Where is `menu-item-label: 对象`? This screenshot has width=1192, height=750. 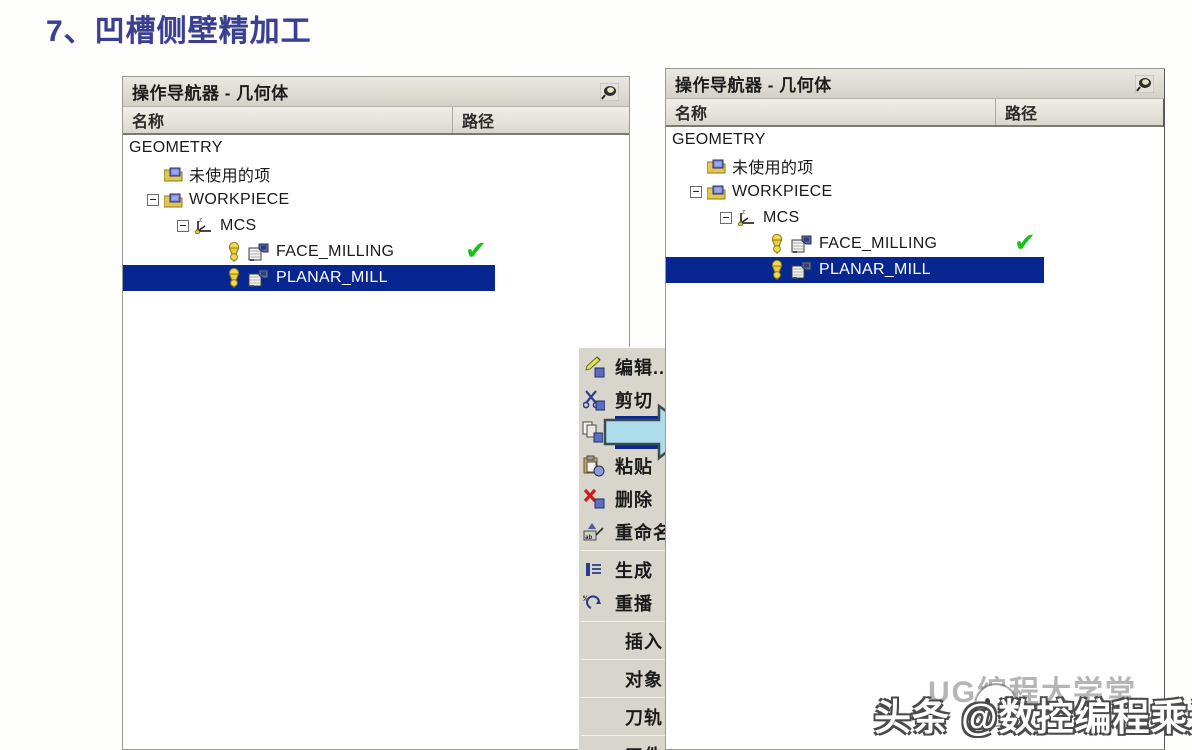
menu-item-label: 对象 is located at coordinates (644, 679).